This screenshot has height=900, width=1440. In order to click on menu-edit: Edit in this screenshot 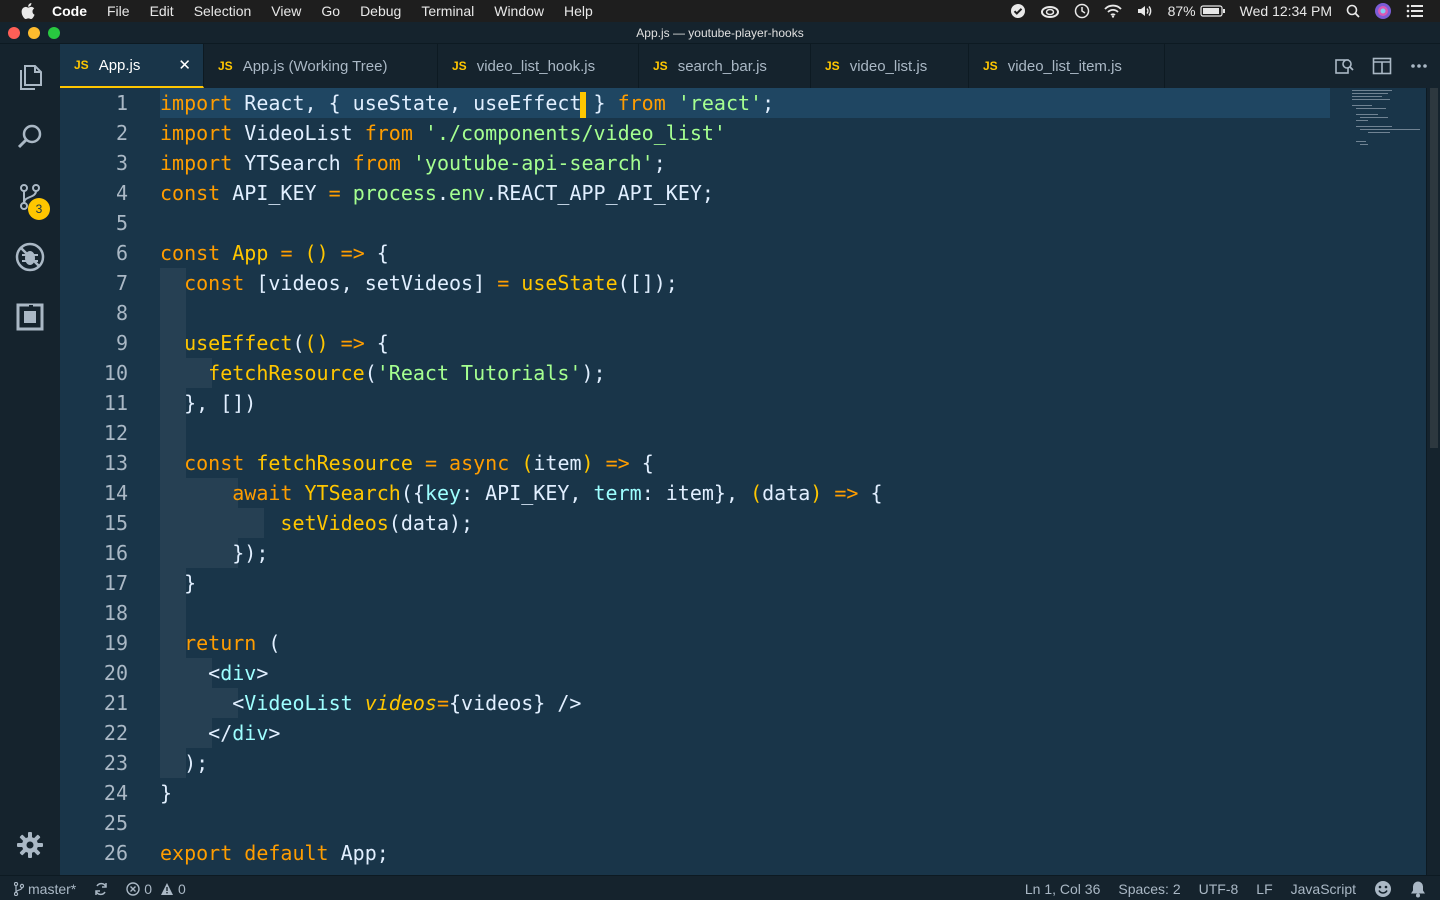, I will do `click(162, 11)`.